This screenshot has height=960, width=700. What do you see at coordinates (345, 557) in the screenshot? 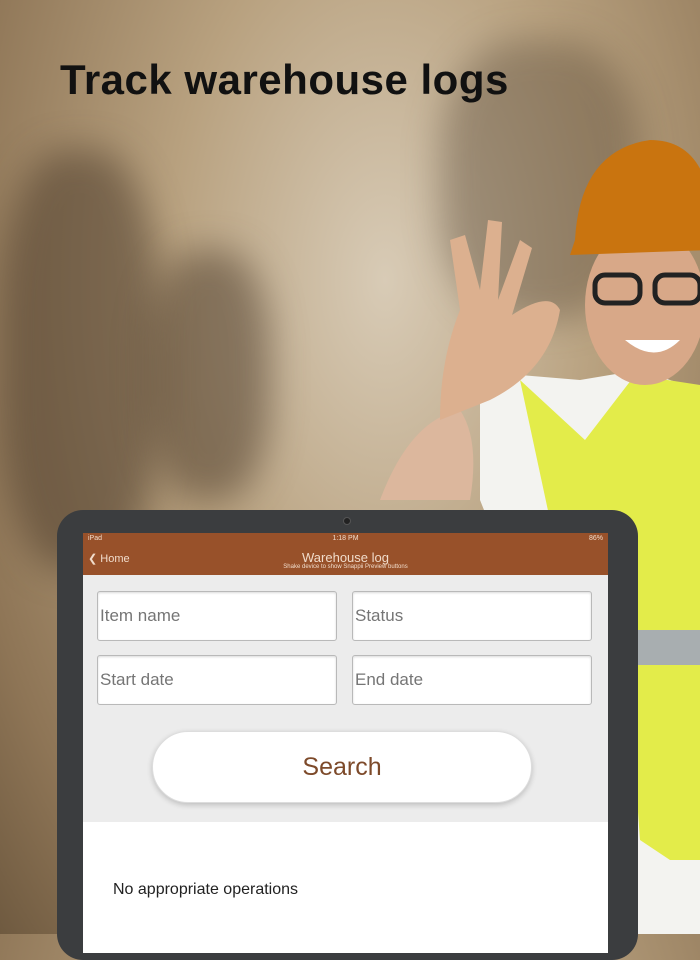
I see `page-title: Warehouse log` at bounding box center [345, 557].